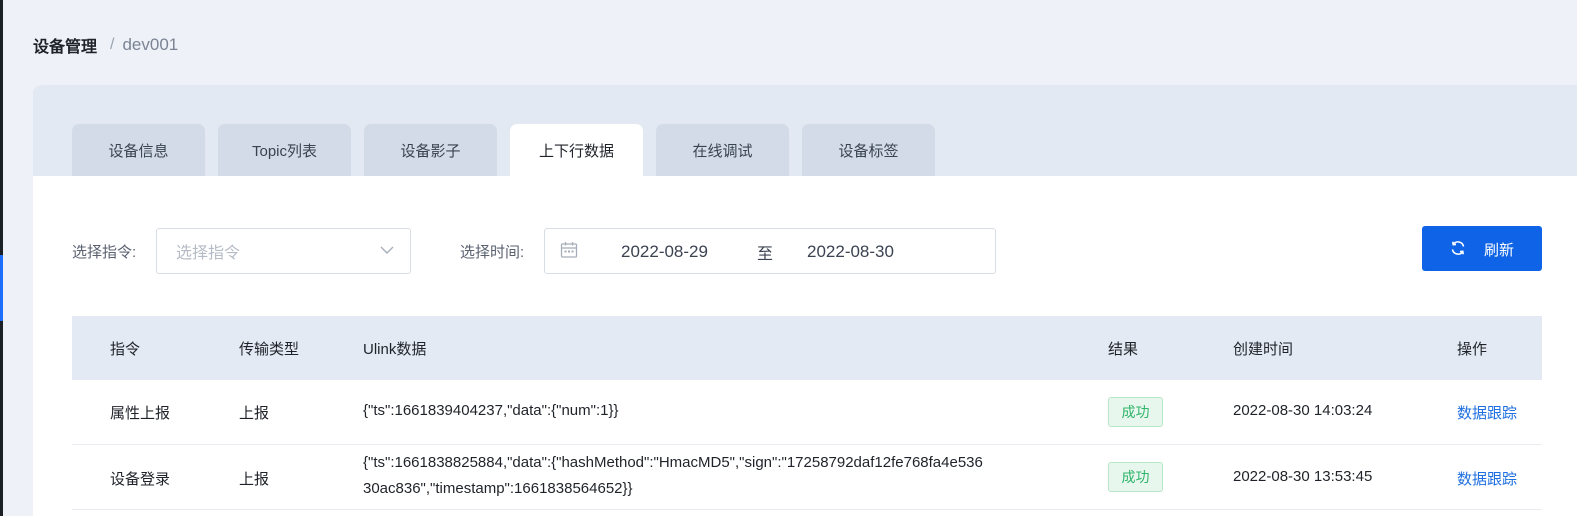  What do you see at coordinates (208, 253) in the screenshot?
I see `command-select-placeholder: 选择指令` at bounding box center [208, 253].